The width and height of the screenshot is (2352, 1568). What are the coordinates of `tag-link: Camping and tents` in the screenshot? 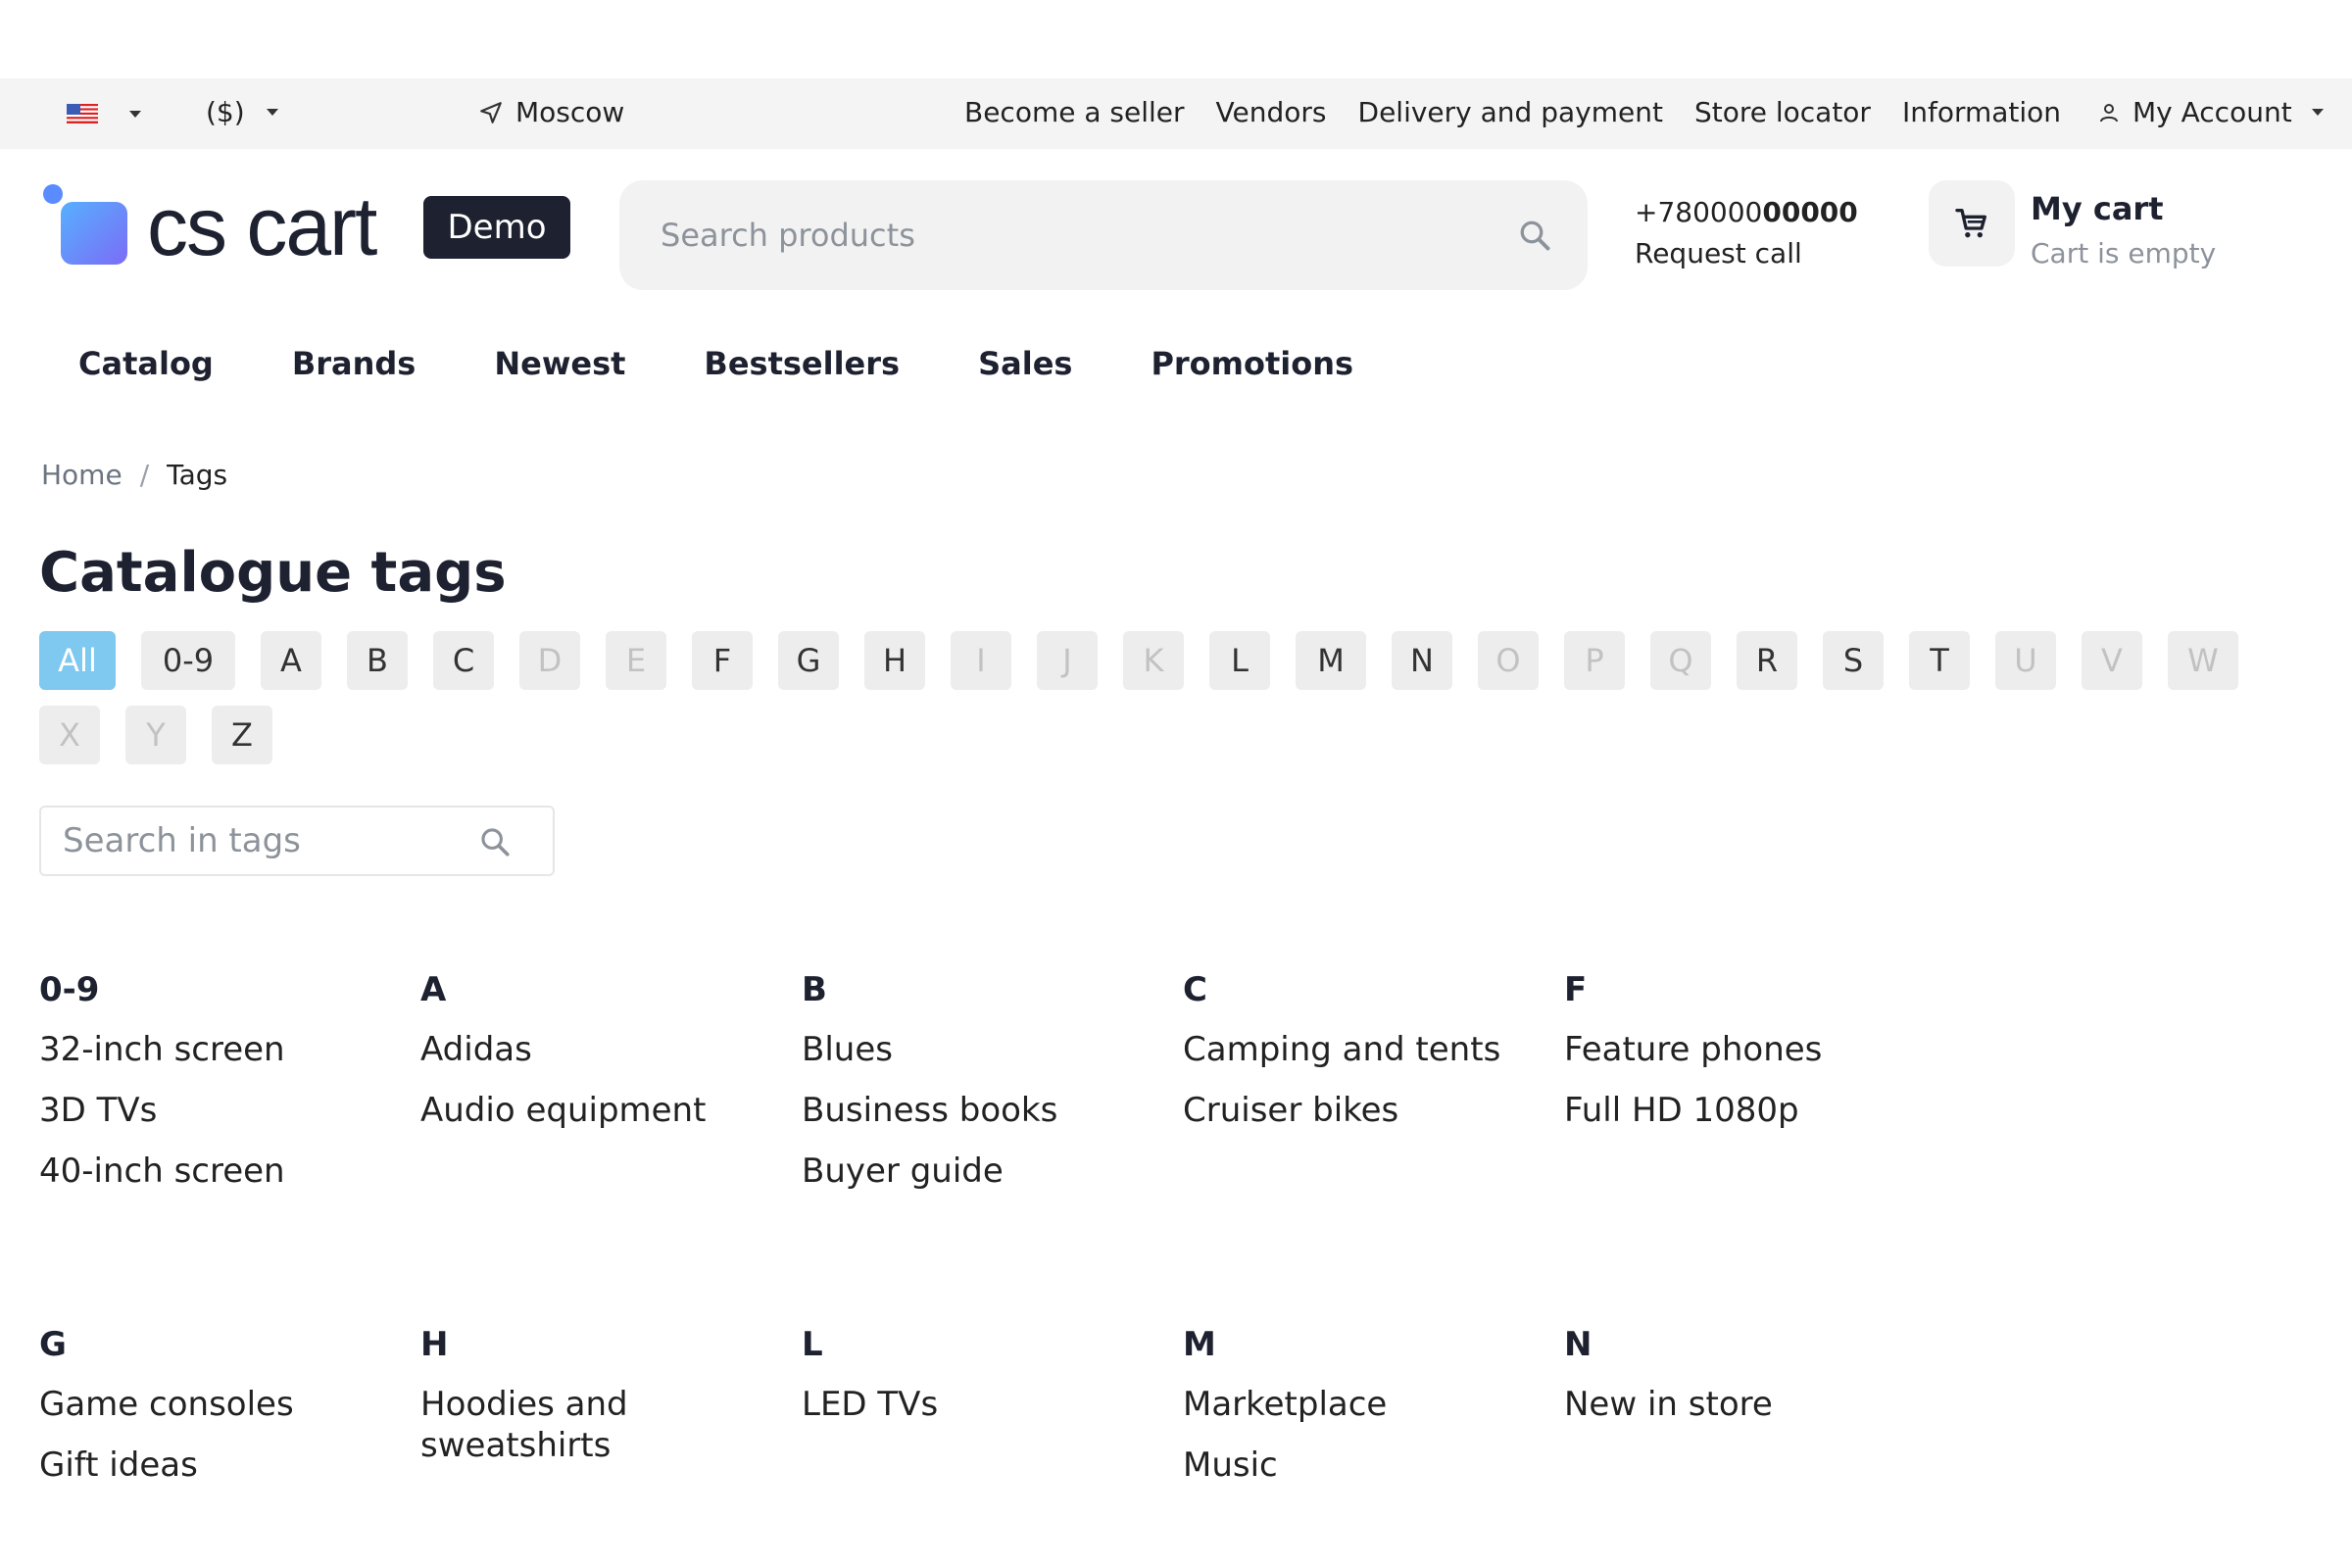 It's located at (1359, 1049).